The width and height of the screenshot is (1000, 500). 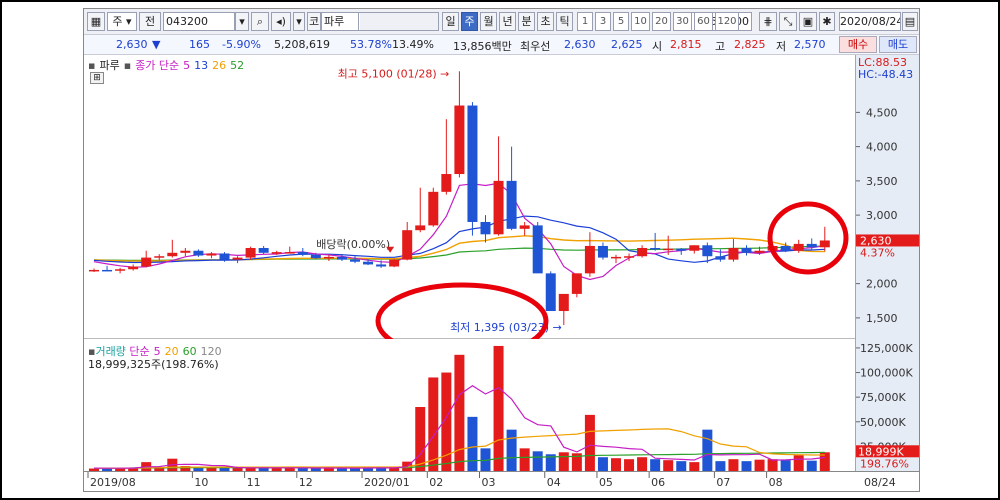 What do you see at coordinates (281, 21) in the screenshot?
I see `speaker-icon: ◂)` at bounding box center [281, 21].